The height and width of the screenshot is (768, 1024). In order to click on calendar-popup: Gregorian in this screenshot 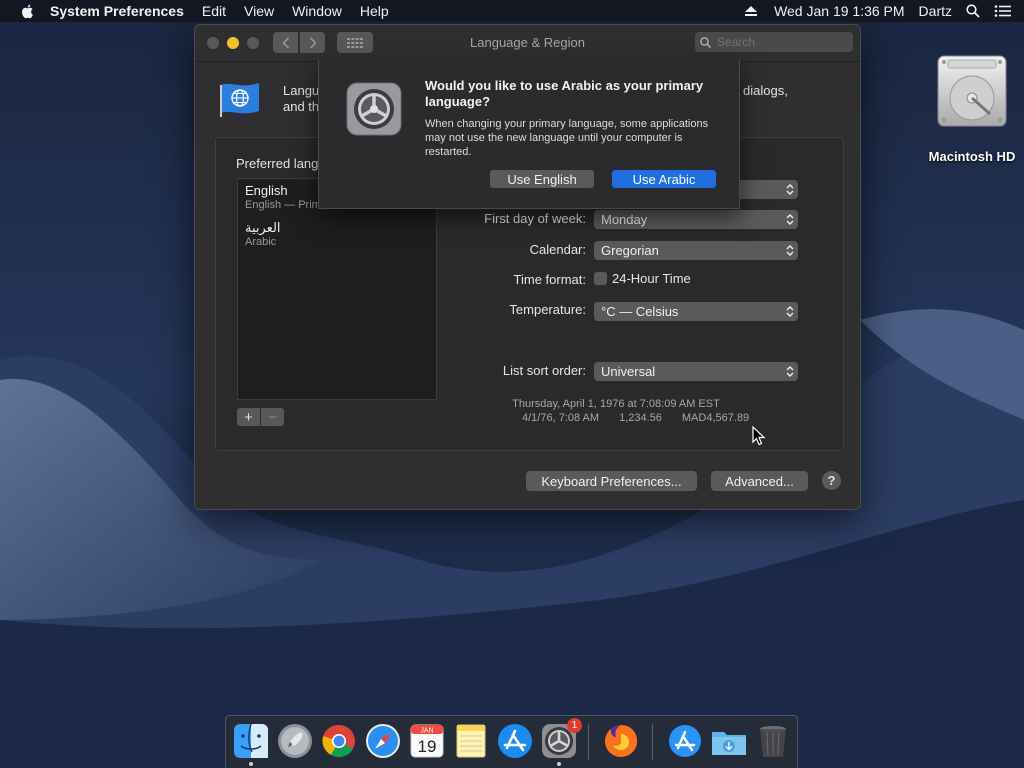, I will do `click(696, 250)`.